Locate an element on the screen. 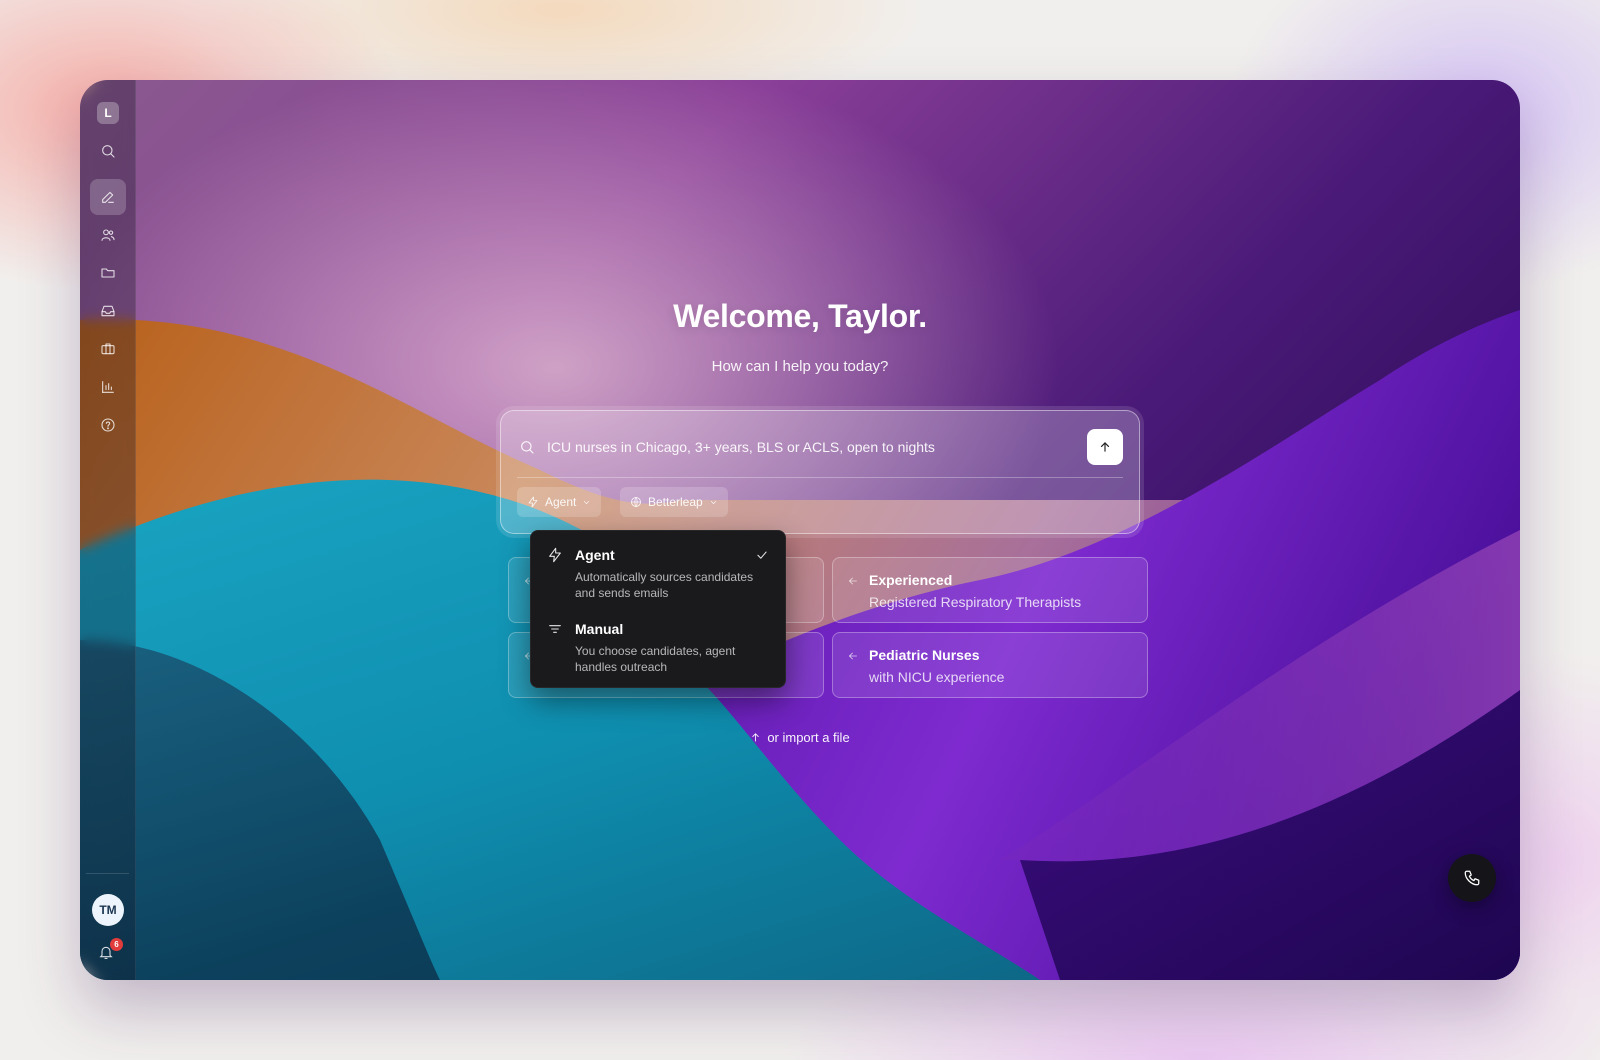  source-selector: Betterleap is located at coordinates (674, 502).